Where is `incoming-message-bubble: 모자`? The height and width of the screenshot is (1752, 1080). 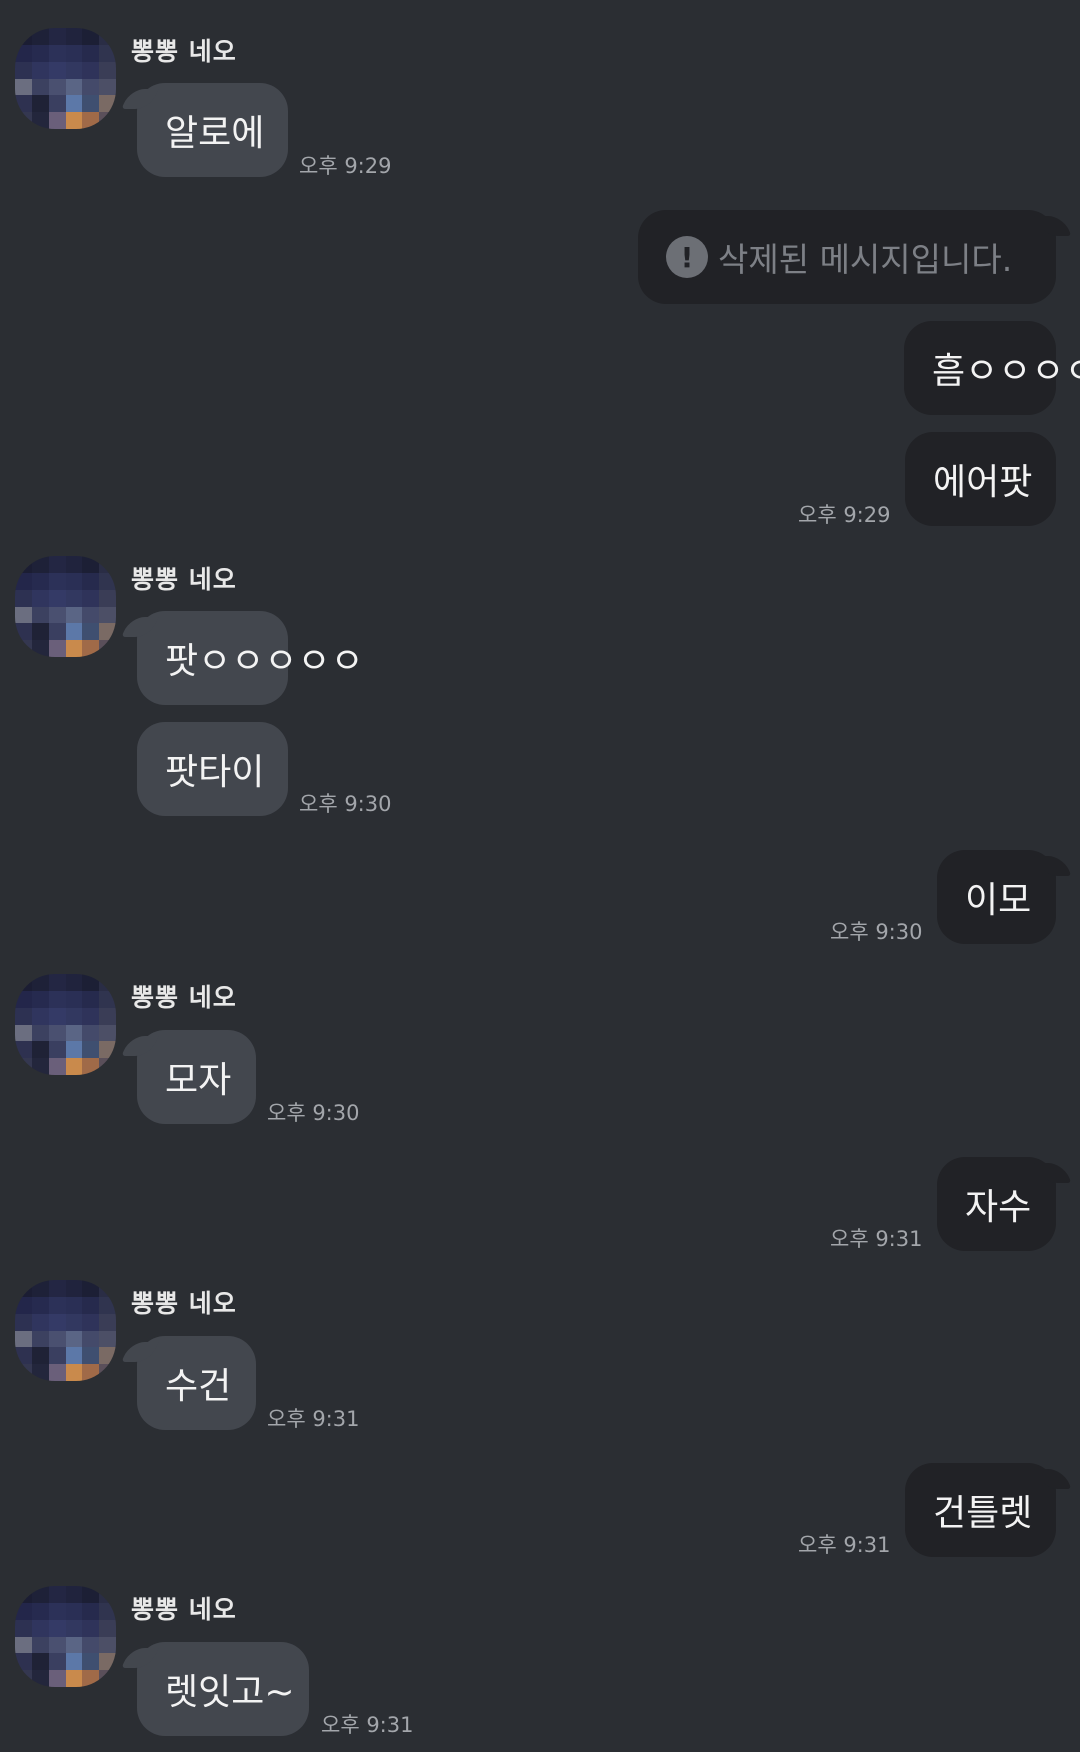 incoming-message-bubble: 모자 is located at coordinates (196, 1077).